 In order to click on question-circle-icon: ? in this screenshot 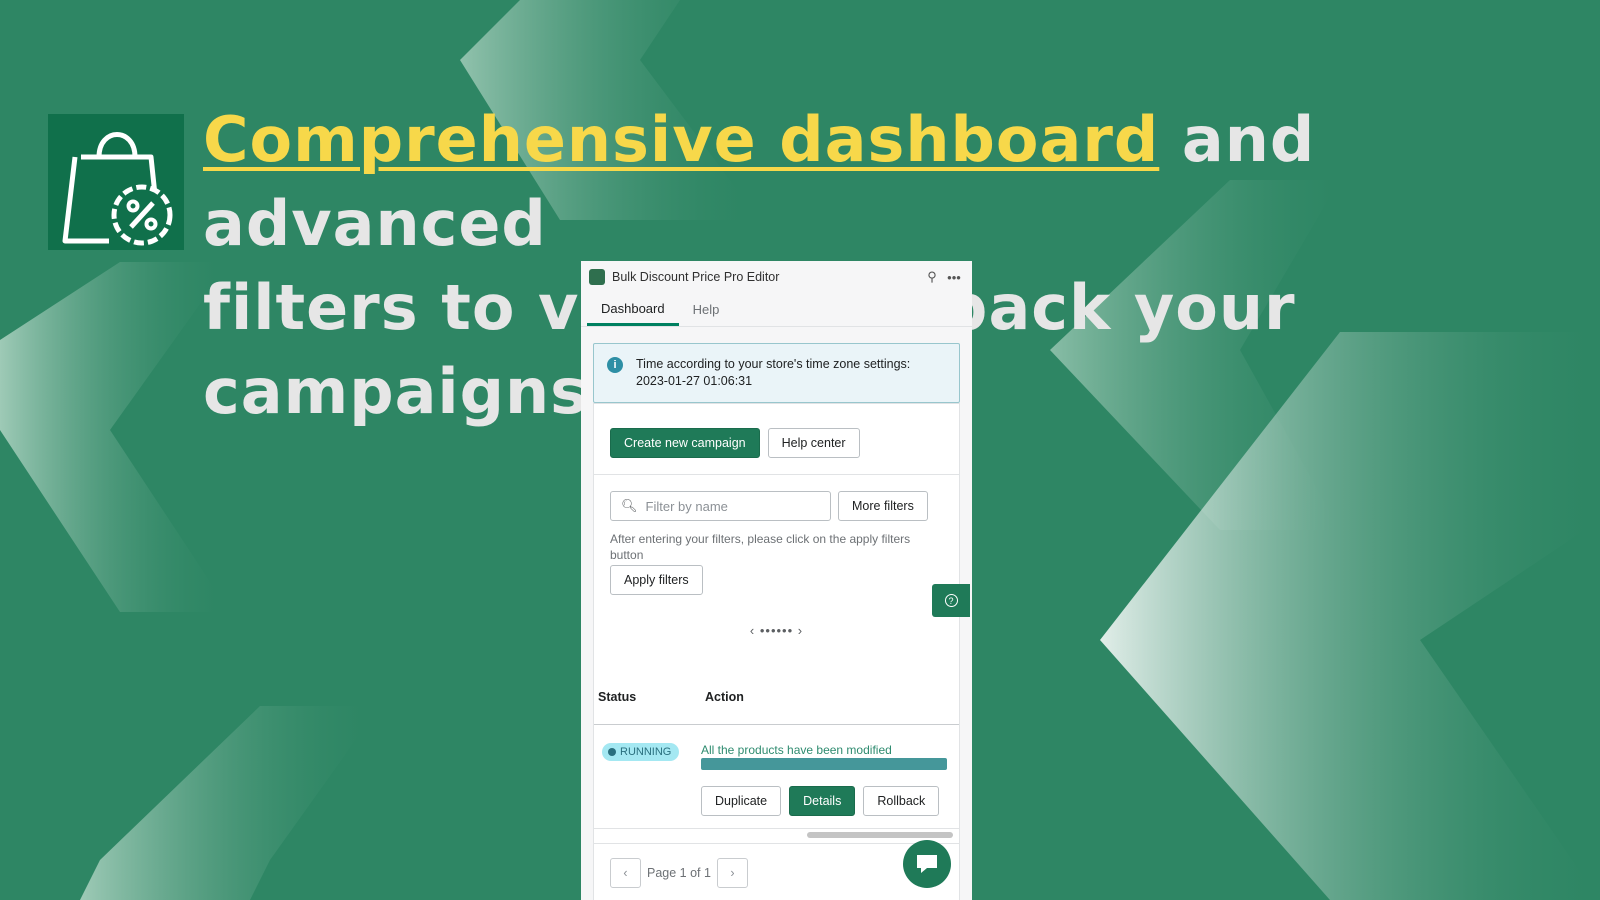, I will do `click(951, 600)`.